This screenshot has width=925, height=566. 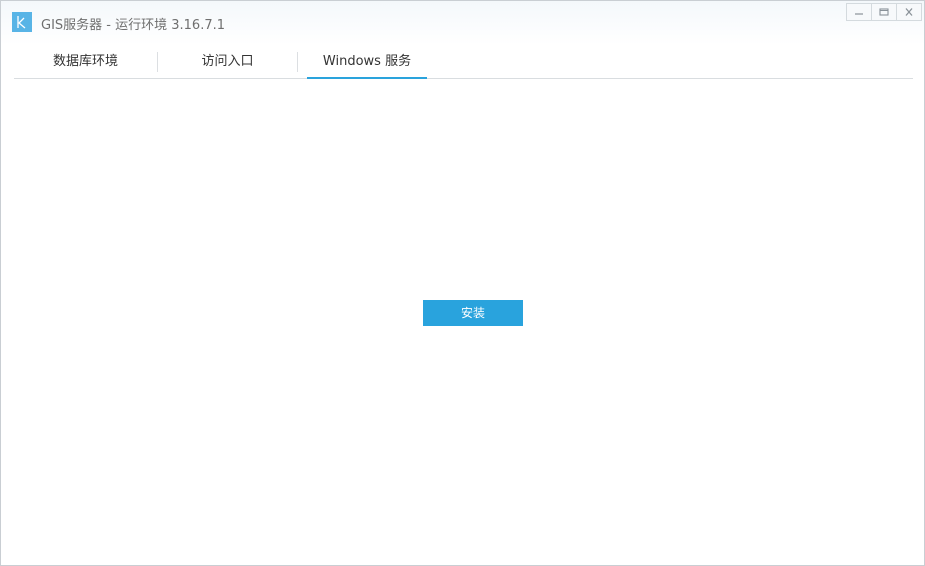 I want to click on tab-divider, so click(x=297, y=62).